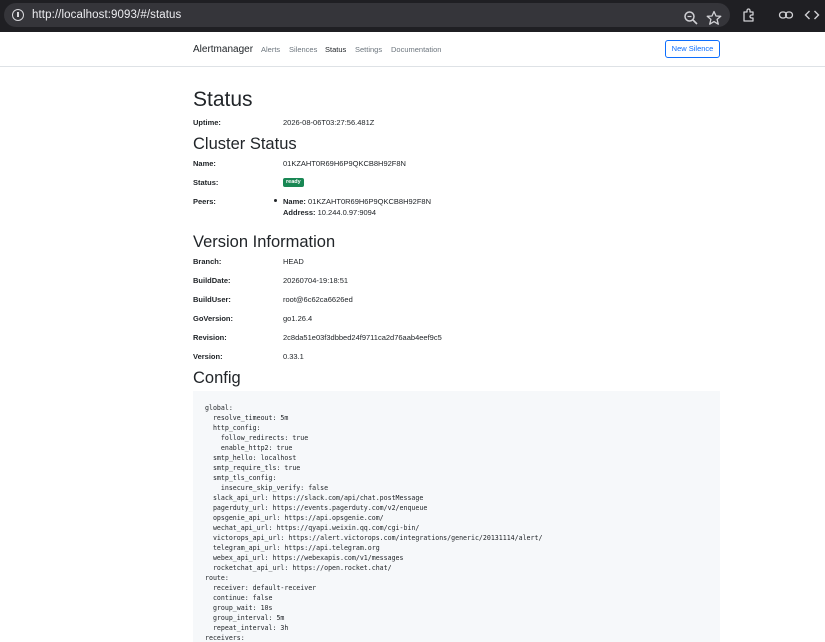  Describe the element at coordinates (208, 356) in the screenshot. I see `version-label: Version:` at that location.